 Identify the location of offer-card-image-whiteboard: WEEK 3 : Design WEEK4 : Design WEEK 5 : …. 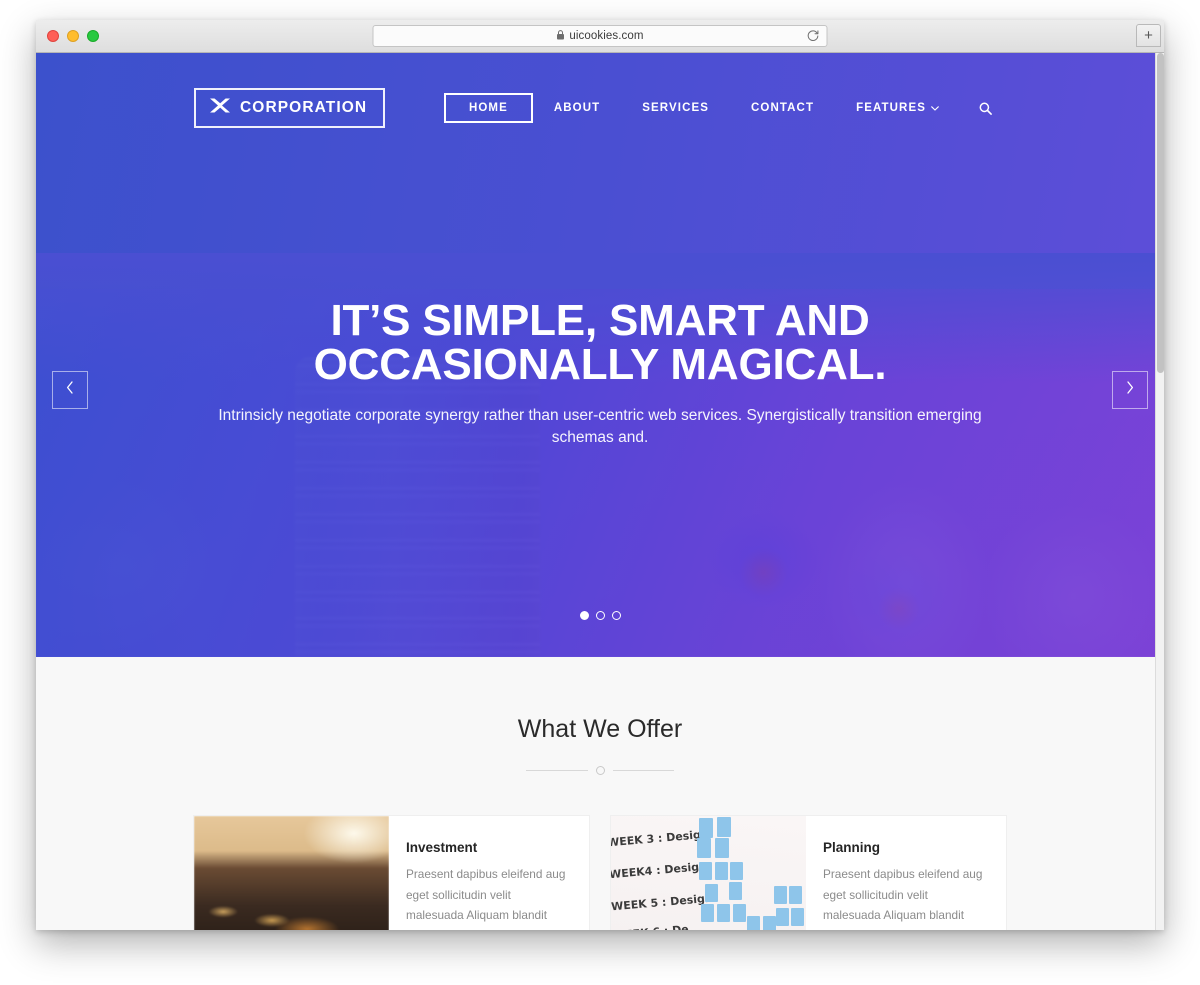
(708, 873).